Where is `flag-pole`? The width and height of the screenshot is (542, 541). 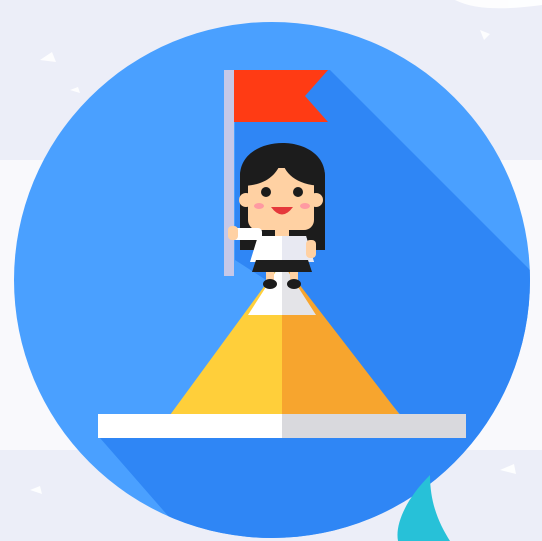
flag-pole is located at coordinates (229, 173).